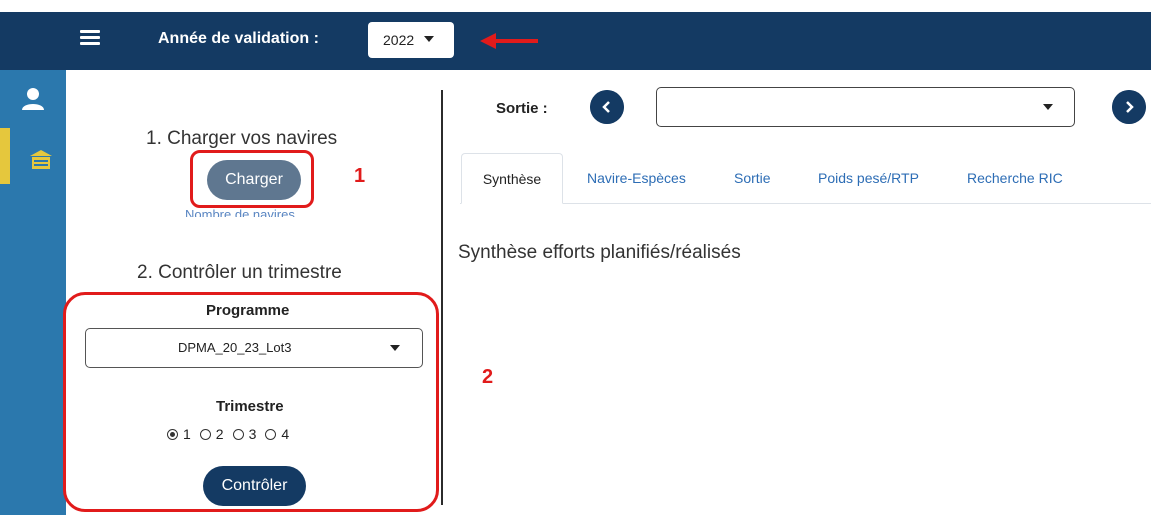 Image resolution: width=1151 pixels, height=515 pixels. I want to click on panel-divider, so click(442, 297).